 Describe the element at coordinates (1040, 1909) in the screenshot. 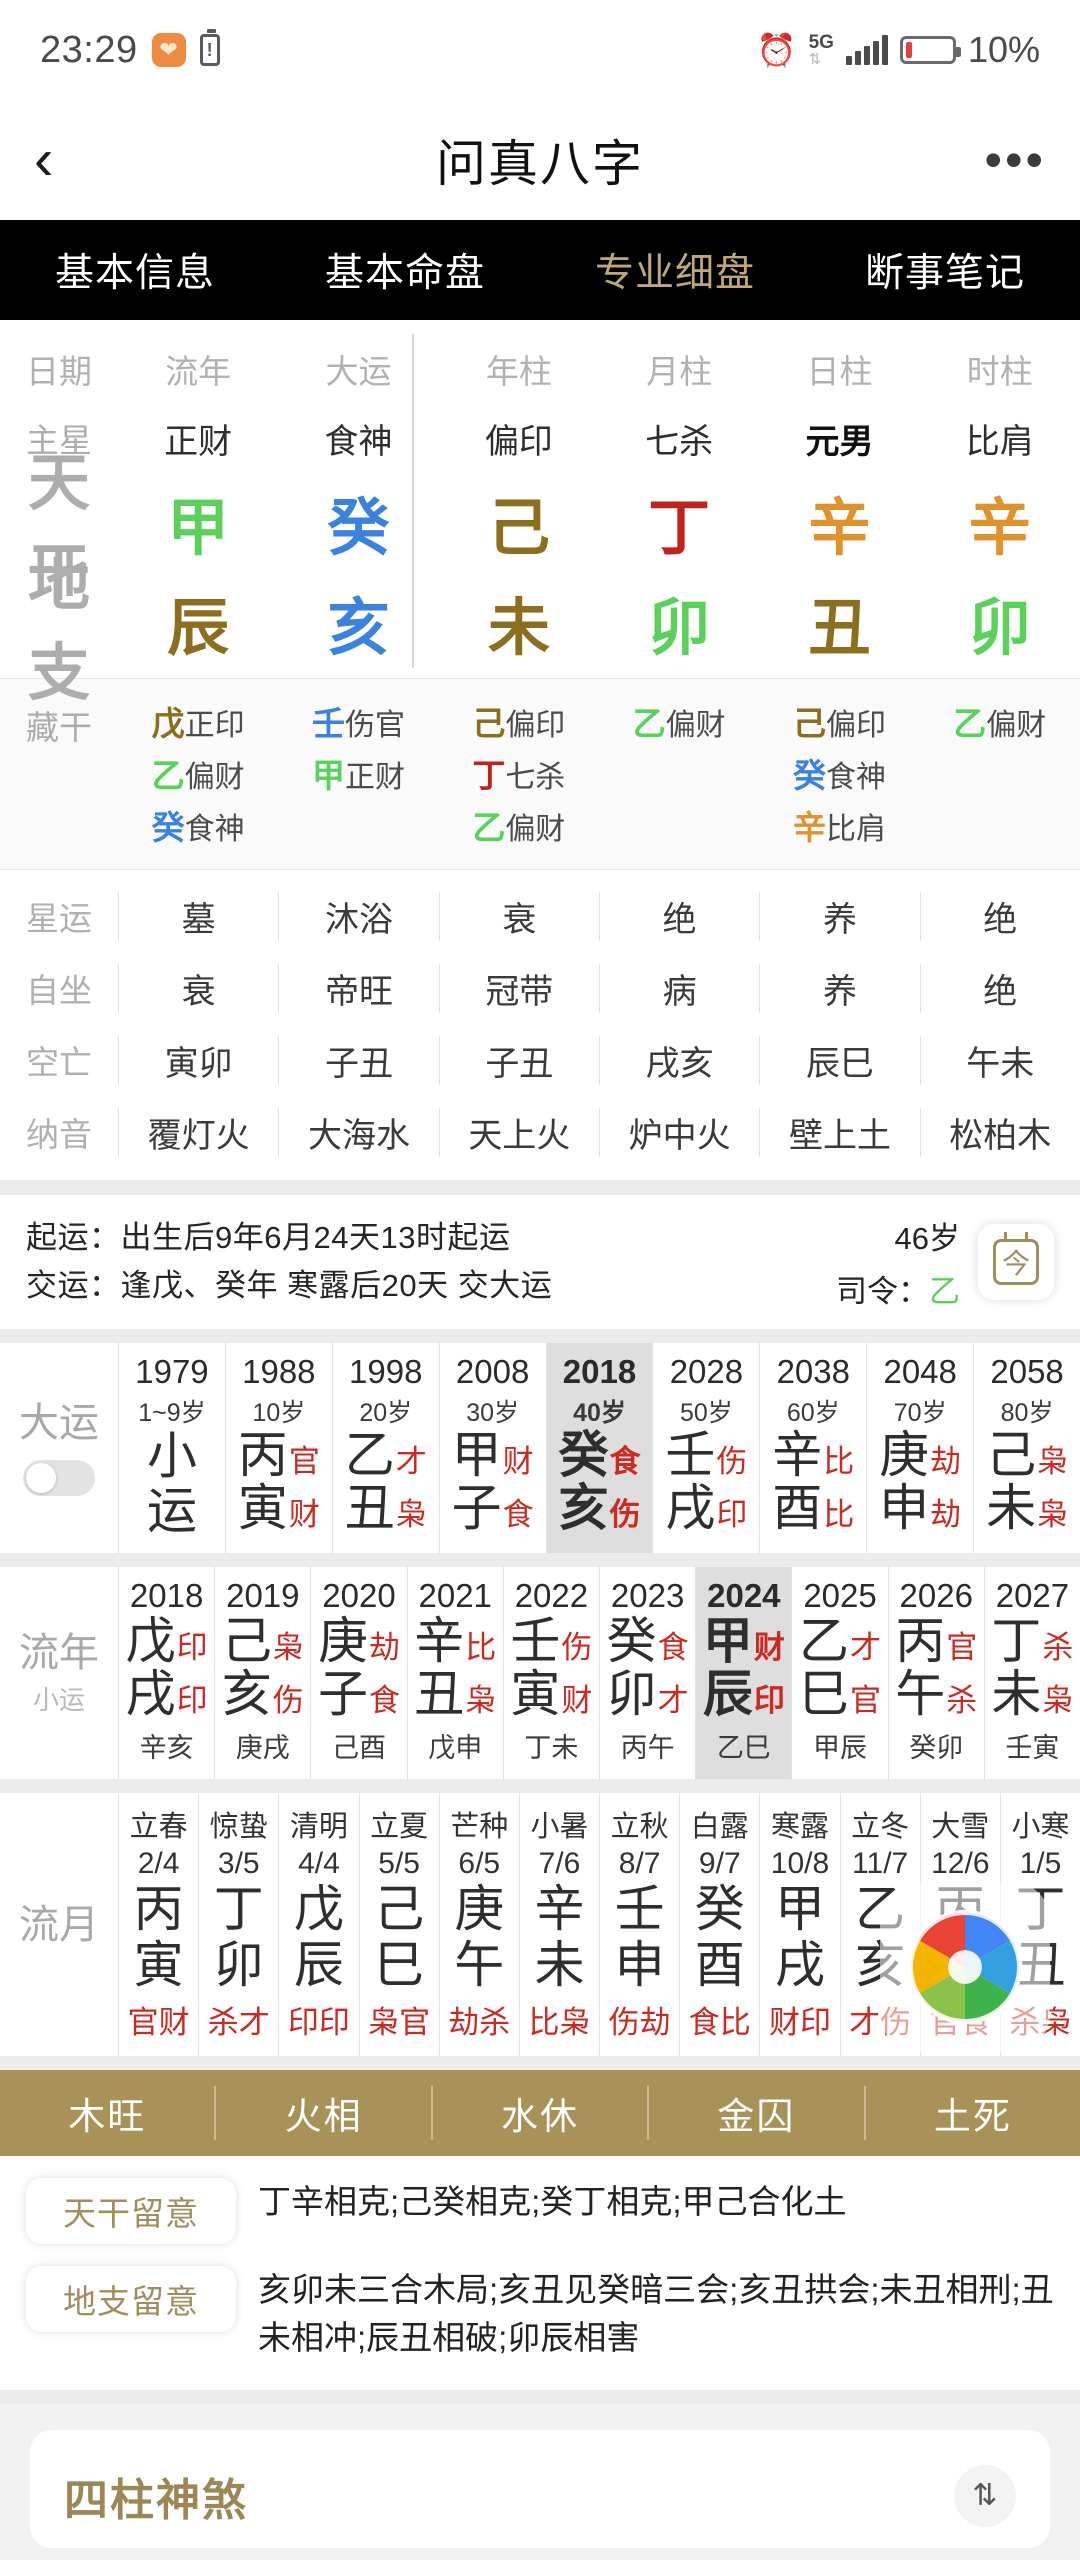

I see `liuyue-stem: 丁` at that location.